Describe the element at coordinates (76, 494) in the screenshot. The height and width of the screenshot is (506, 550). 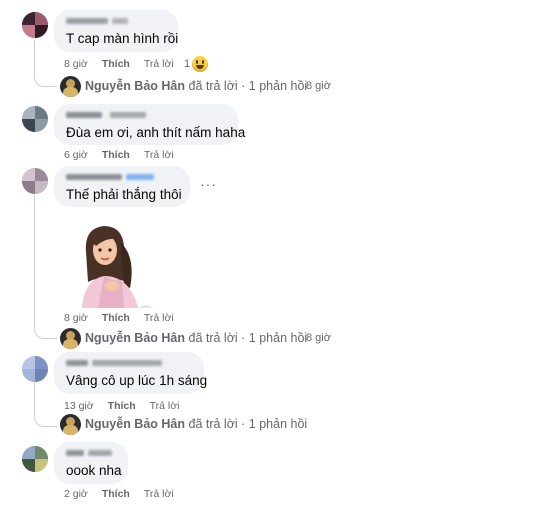
I see `comment-time: 2 giờ` at that location.